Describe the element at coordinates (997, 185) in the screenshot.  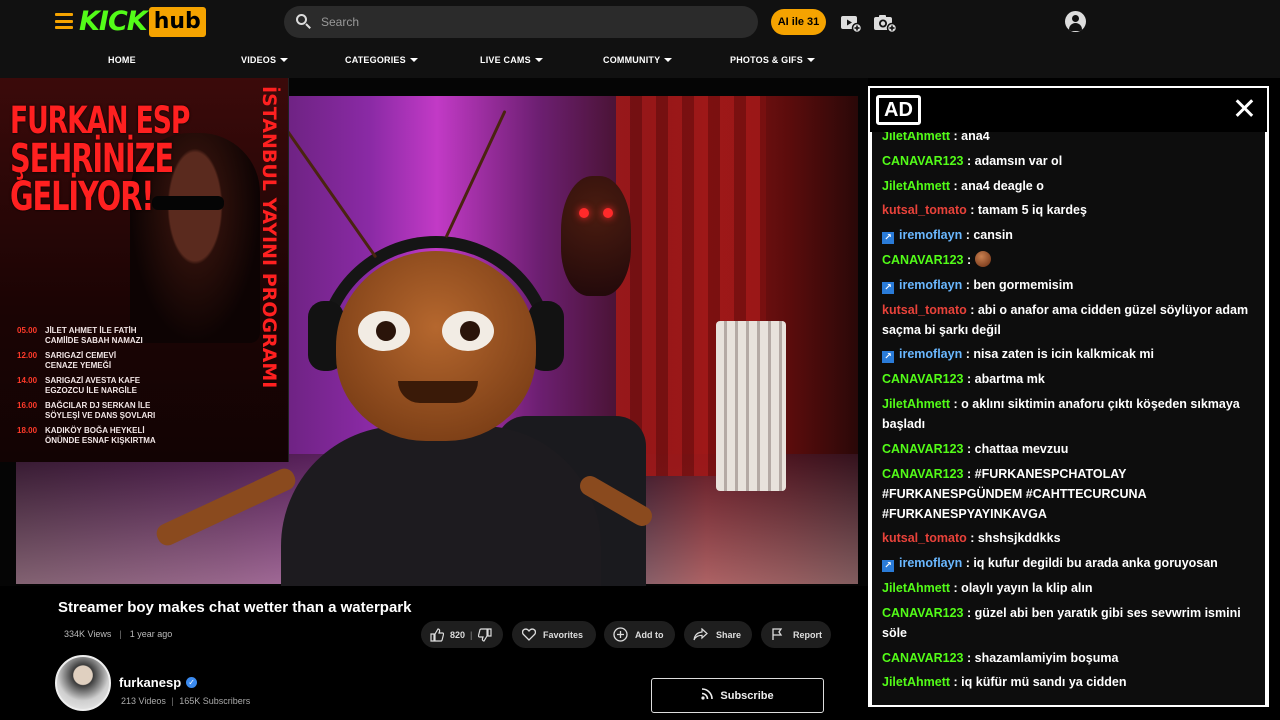
I see `chat-text: : ana4 deagle o` at that location.